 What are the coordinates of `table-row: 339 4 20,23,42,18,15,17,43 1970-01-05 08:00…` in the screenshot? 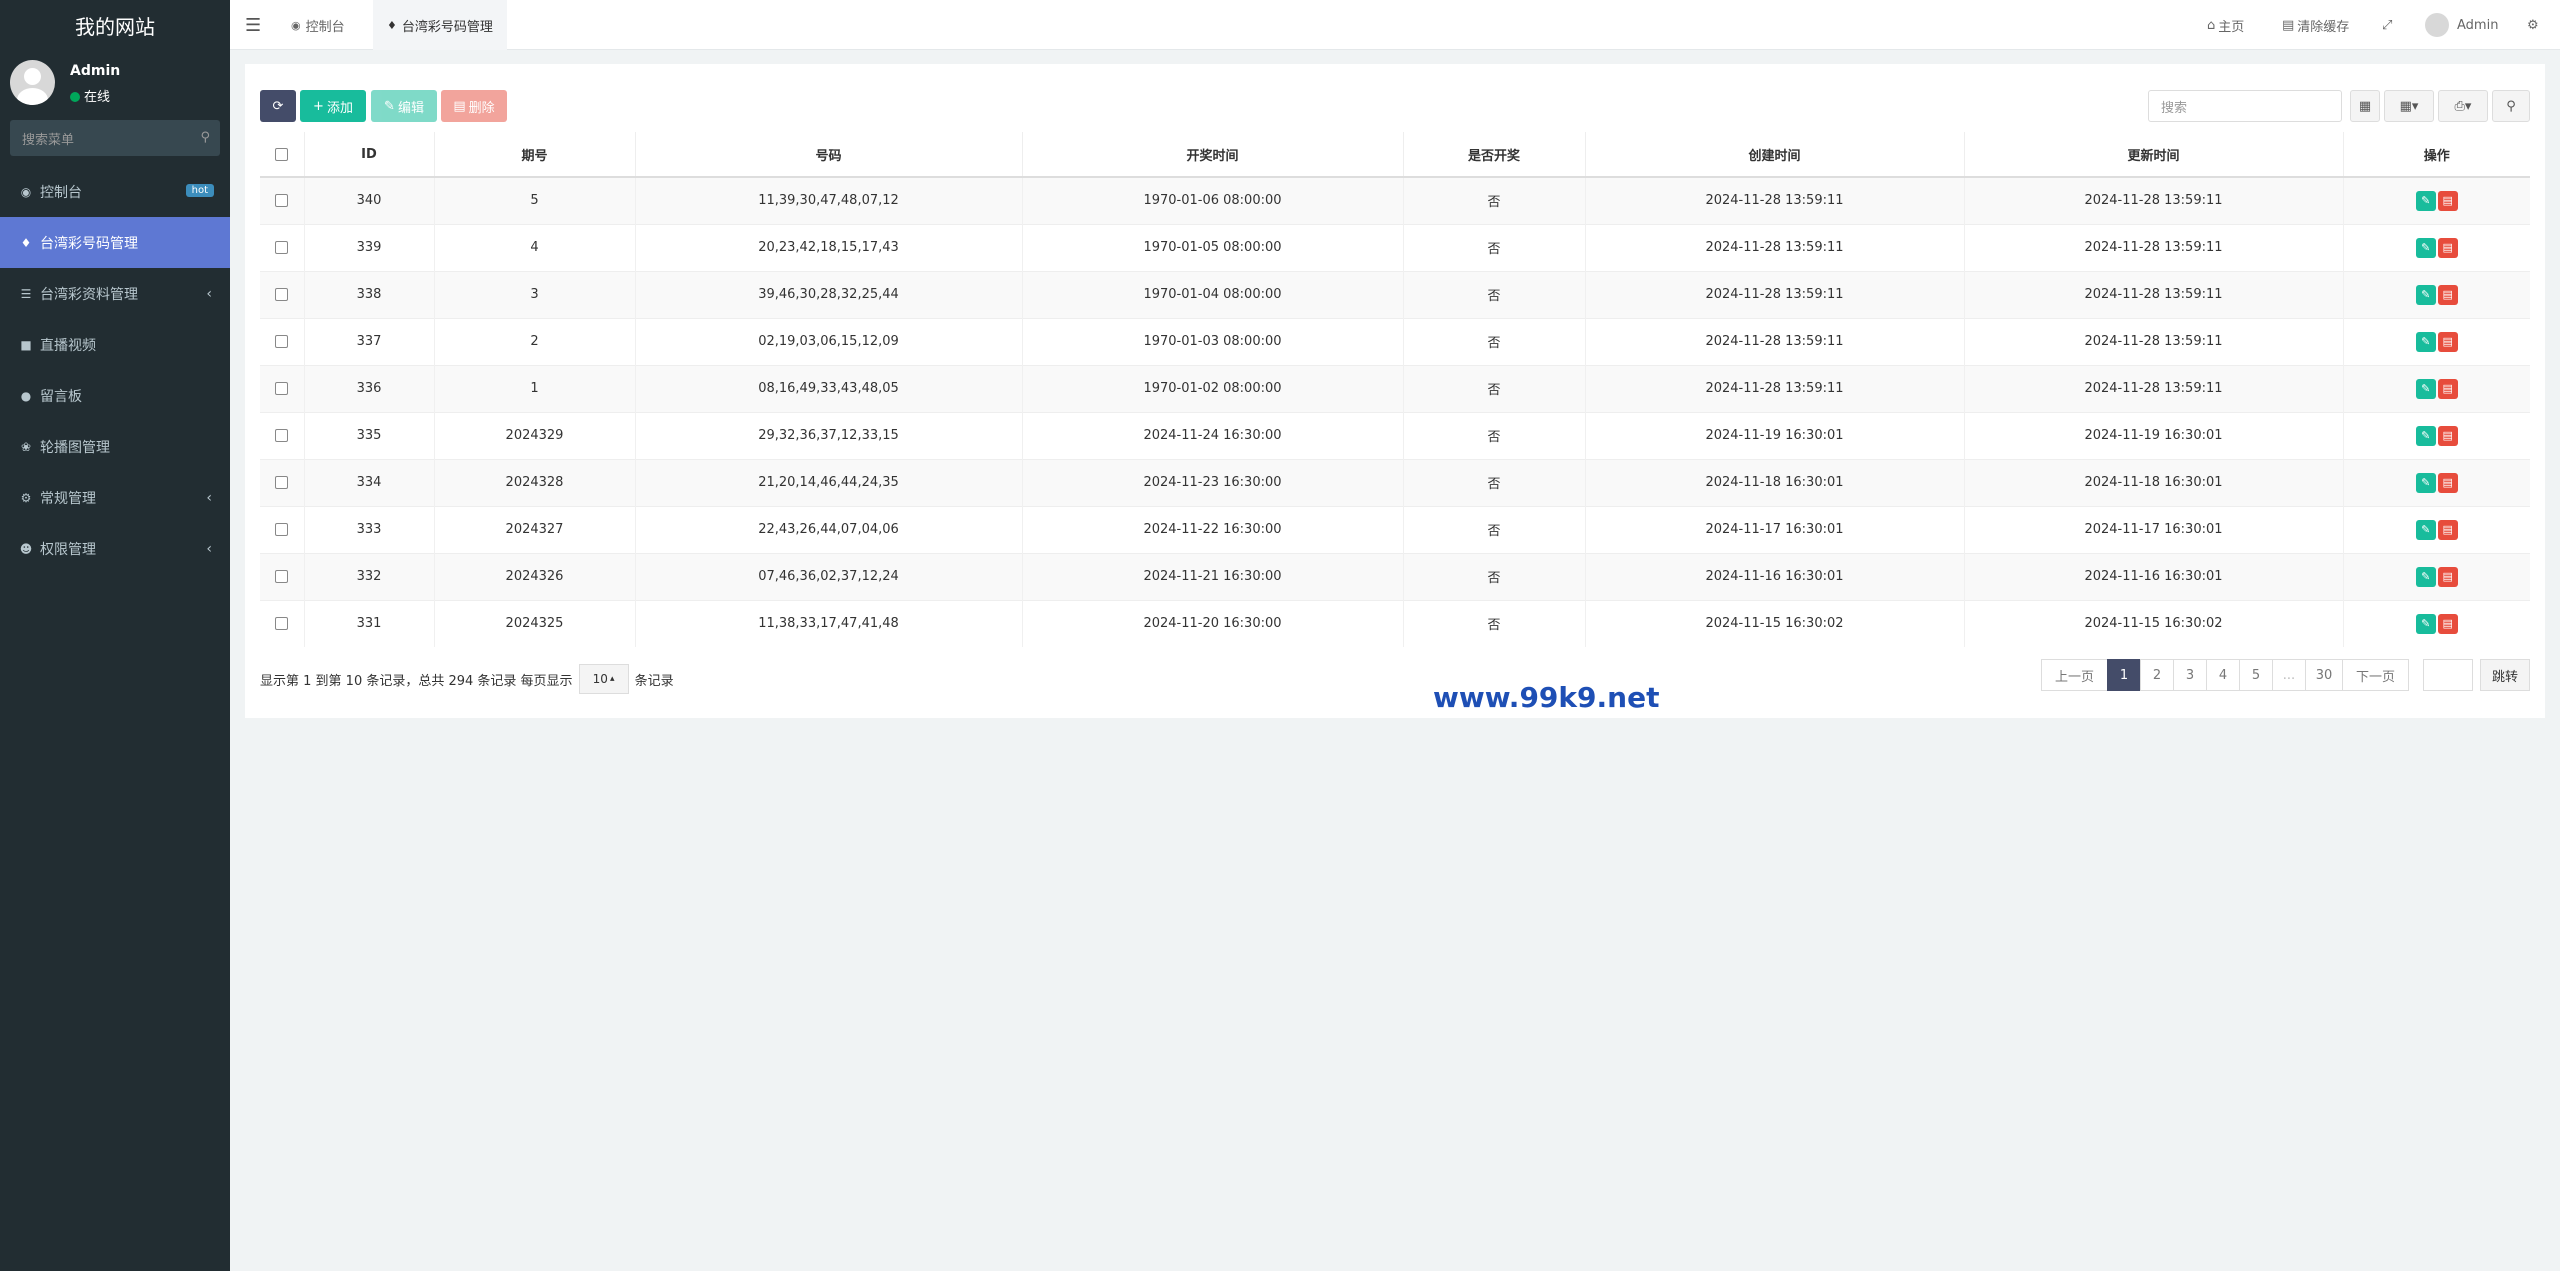 It's located at (1395, 247).